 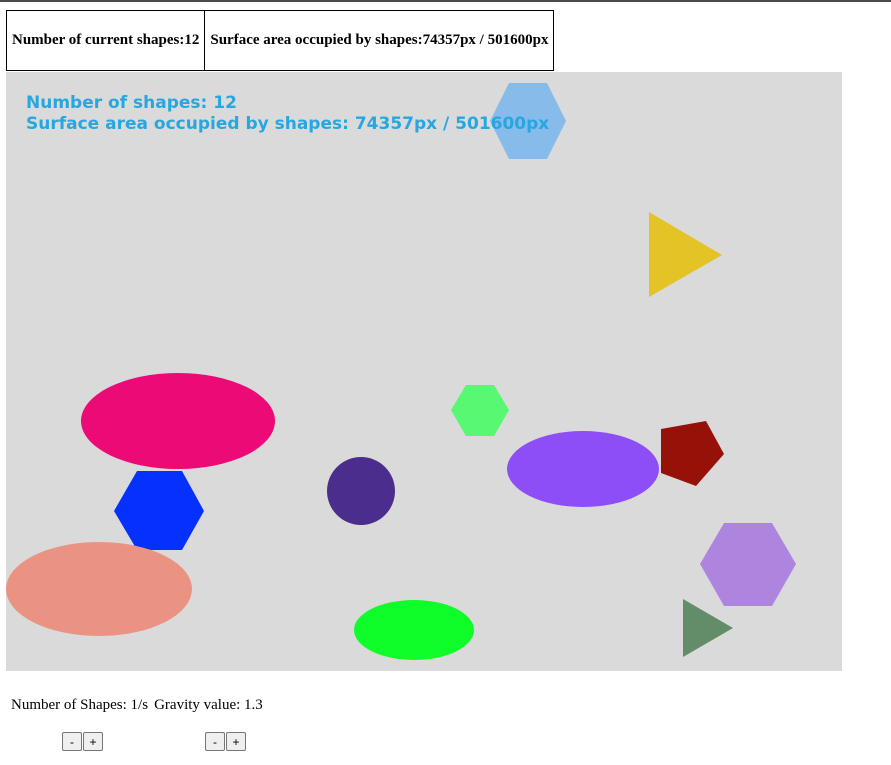 I want to click on shapes-rate-buttons: - +, so click(x=82, y=741).